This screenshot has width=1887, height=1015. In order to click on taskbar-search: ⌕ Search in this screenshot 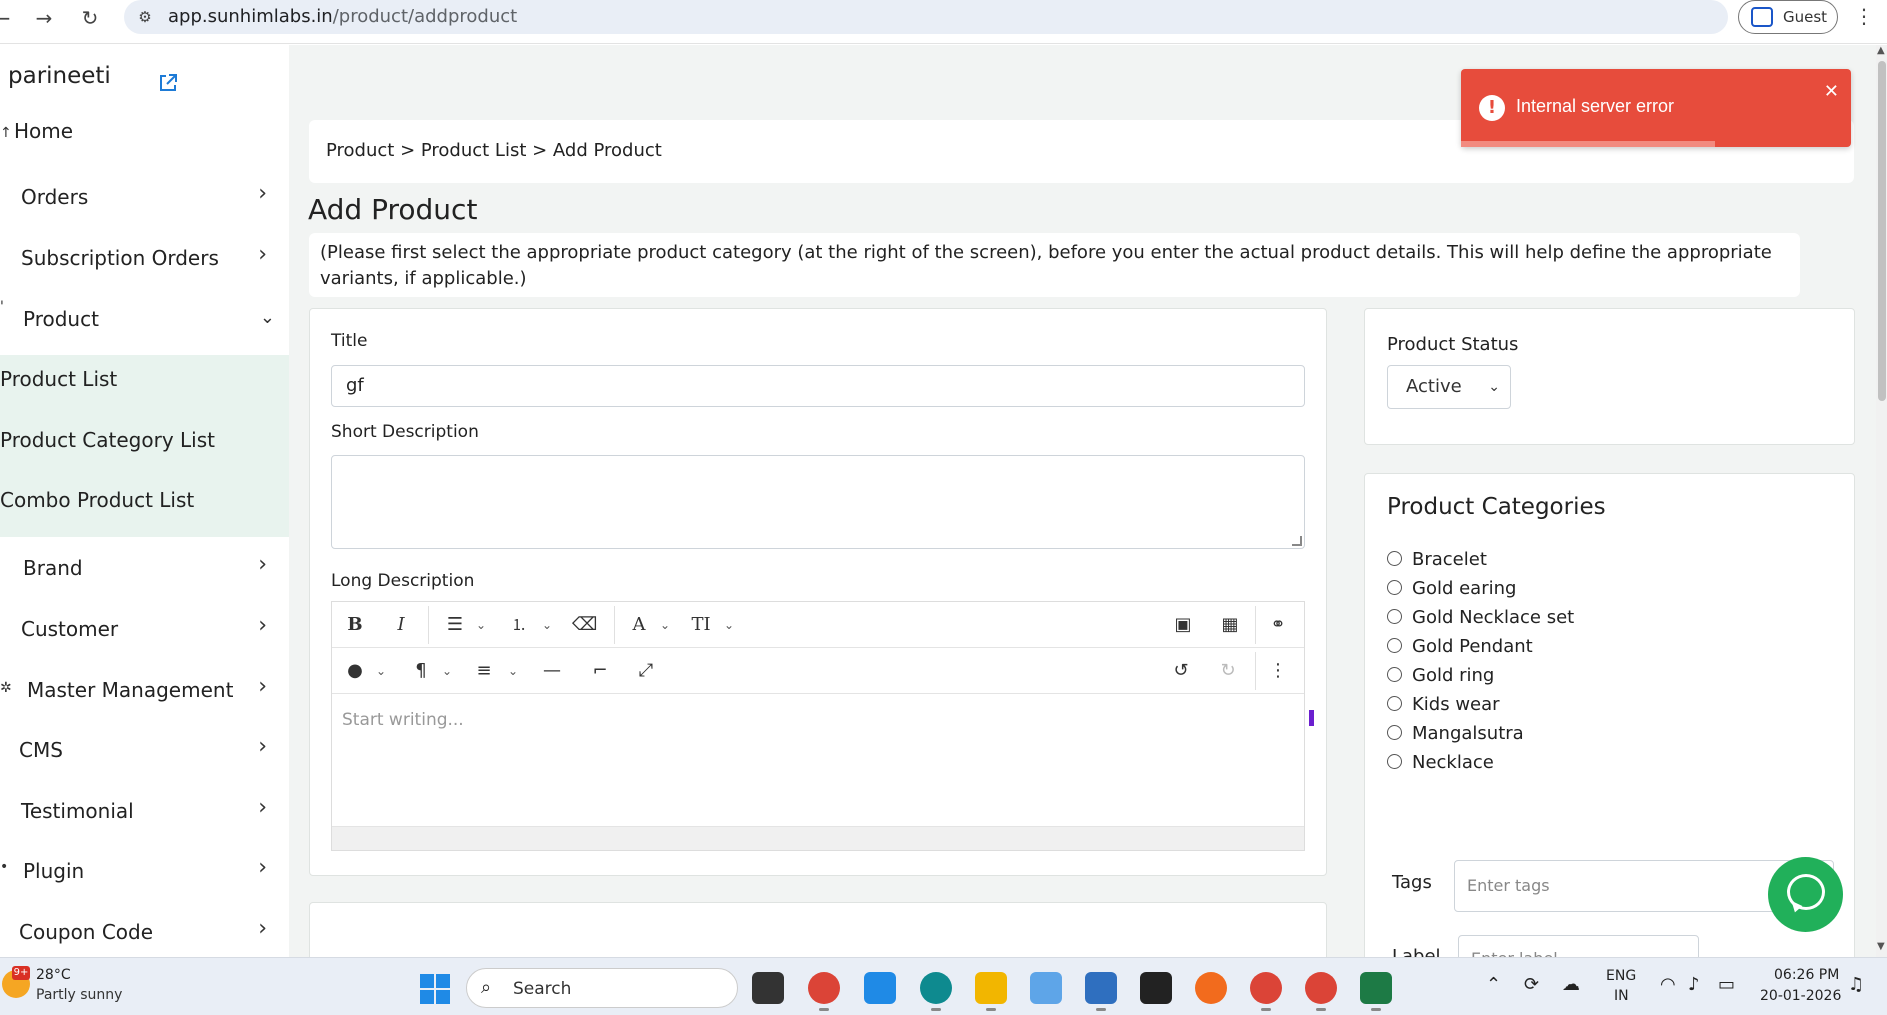, I will do `click(602, 988)`.